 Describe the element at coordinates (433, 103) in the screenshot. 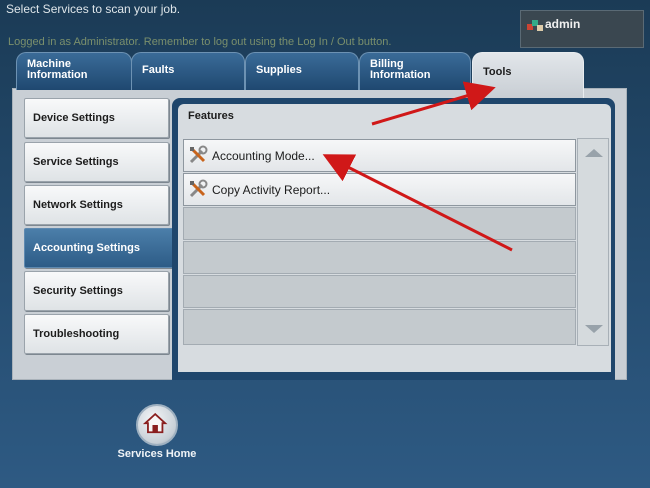

I see `arrow-to-tools-tab` at that location.